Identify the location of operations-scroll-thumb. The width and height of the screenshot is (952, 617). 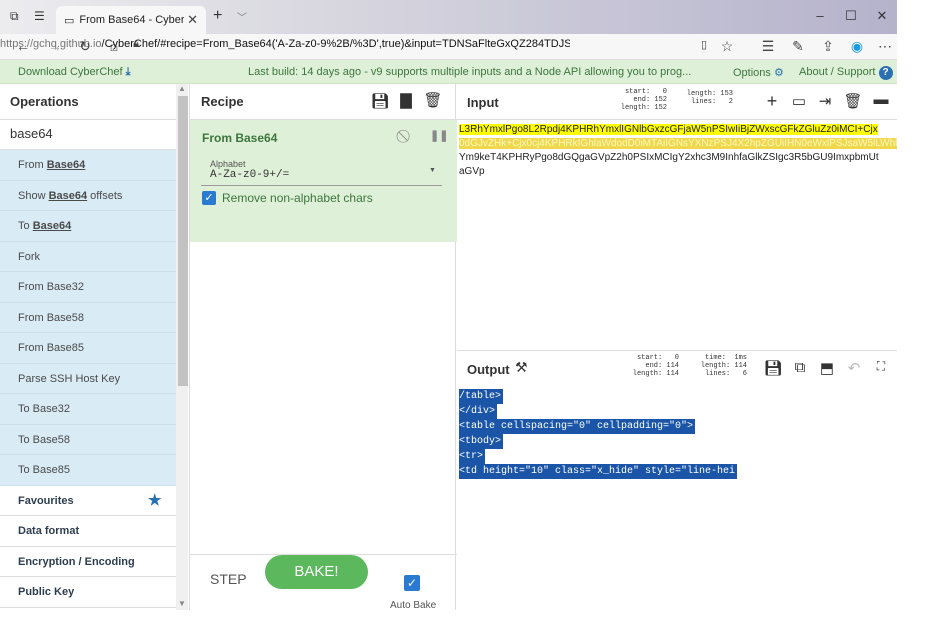
(183, 241).